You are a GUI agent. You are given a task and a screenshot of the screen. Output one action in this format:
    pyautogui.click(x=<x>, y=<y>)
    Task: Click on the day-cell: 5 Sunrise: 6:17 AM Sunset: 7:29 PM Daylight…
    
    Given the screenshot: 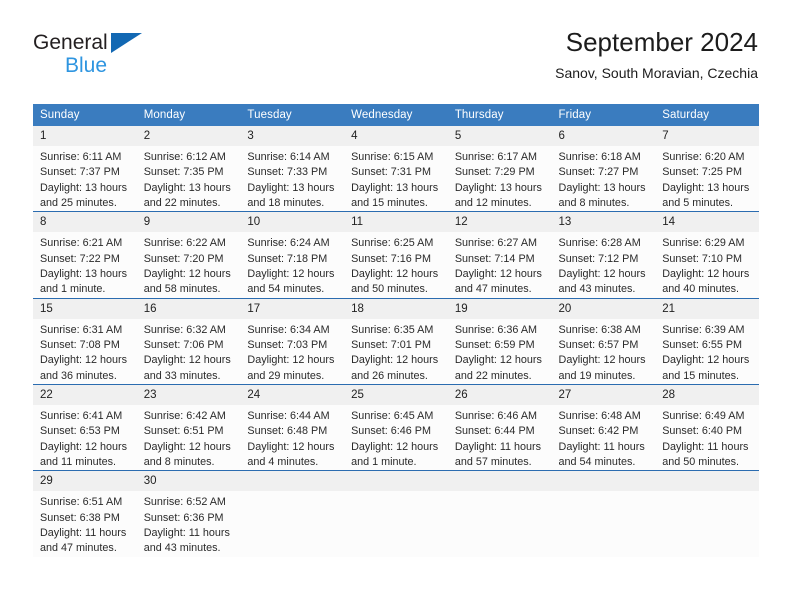 What is the action you would take?
    pyautogui.click(x=499, y=169)
    